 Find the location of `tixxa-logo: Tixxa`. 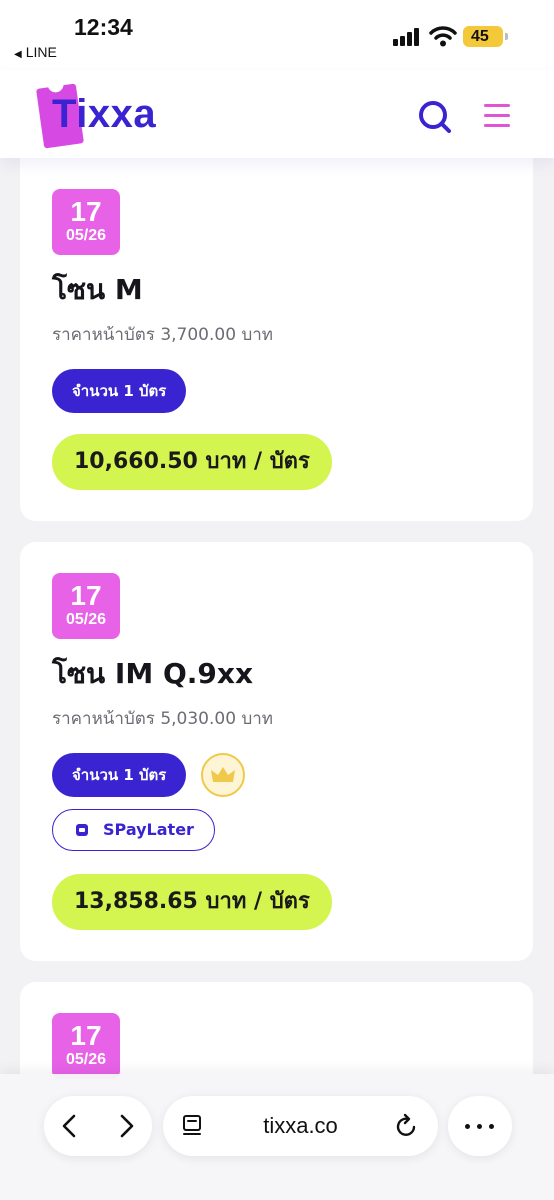

tixxa-logo: Tixxa is located at coordinates (108, 116).